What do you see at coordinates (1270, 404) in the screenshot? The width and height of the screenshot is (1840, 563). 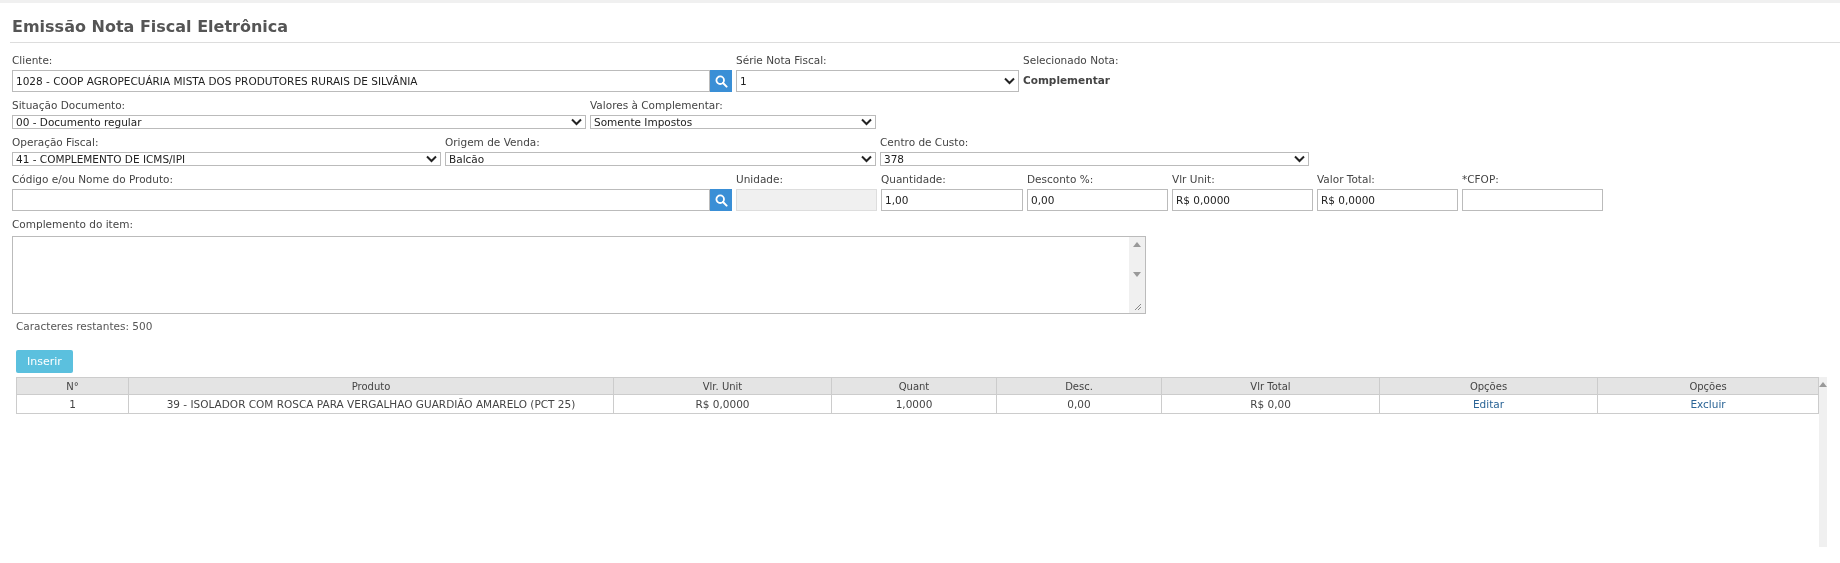 I see `table-cell: R$ 0,00` at bounding box center [1270, 404].